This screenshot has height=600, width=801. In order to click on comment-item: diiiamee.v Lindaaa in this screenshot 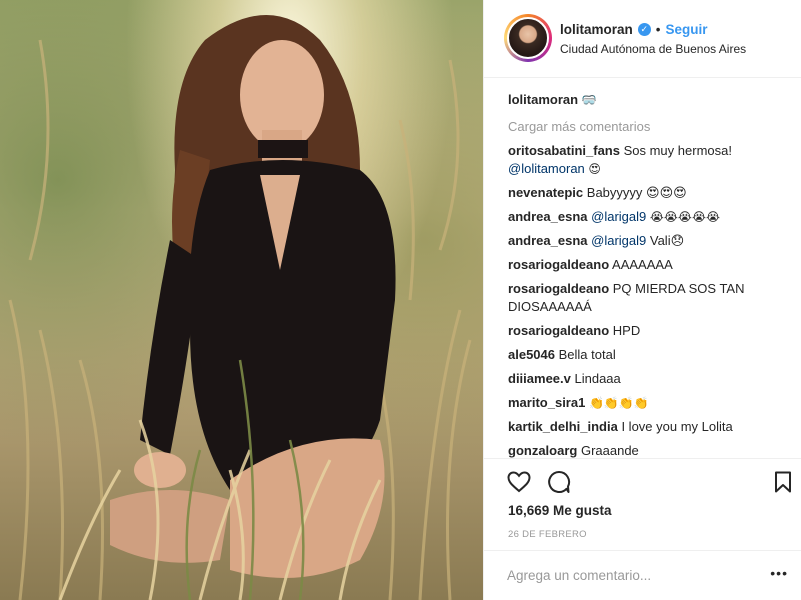, I will do `click(645, 379)`.